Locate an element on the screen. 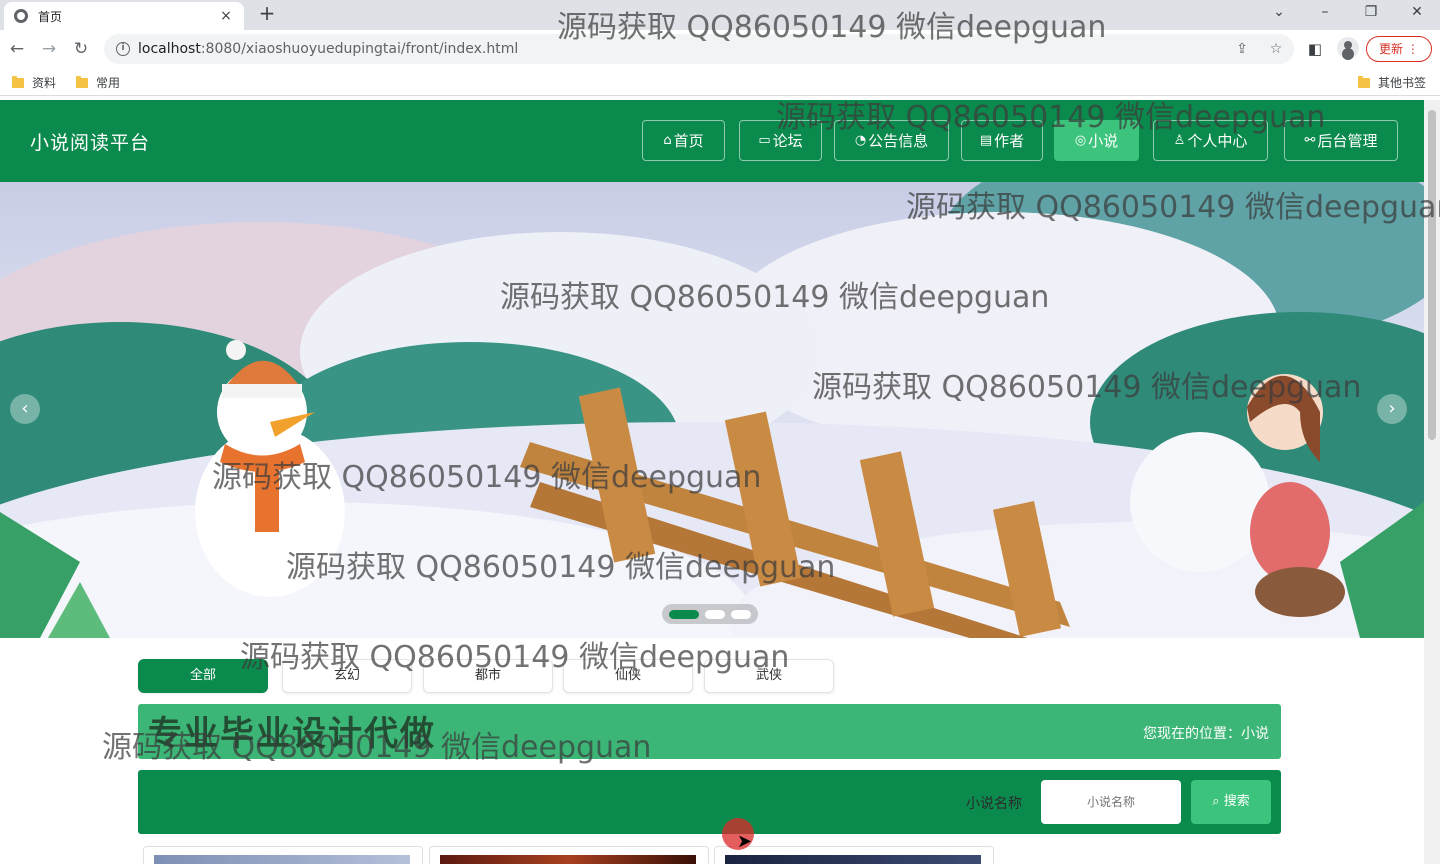 This screenshot has width=1440, height=864. nav-label: 论坛 is located at coordinates (787, 141).